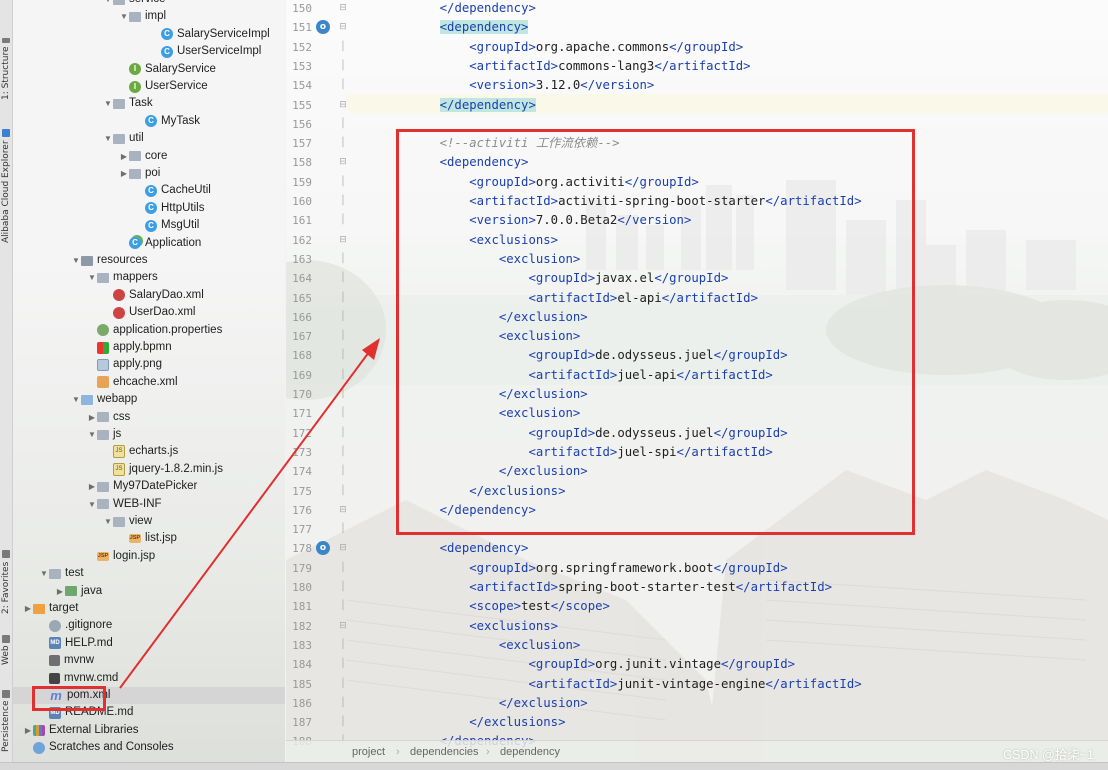  Describe the element at coordinates (444, 752) in the screenshot. I see `breadcrumb-item-dependencies: dependencies` at that location.